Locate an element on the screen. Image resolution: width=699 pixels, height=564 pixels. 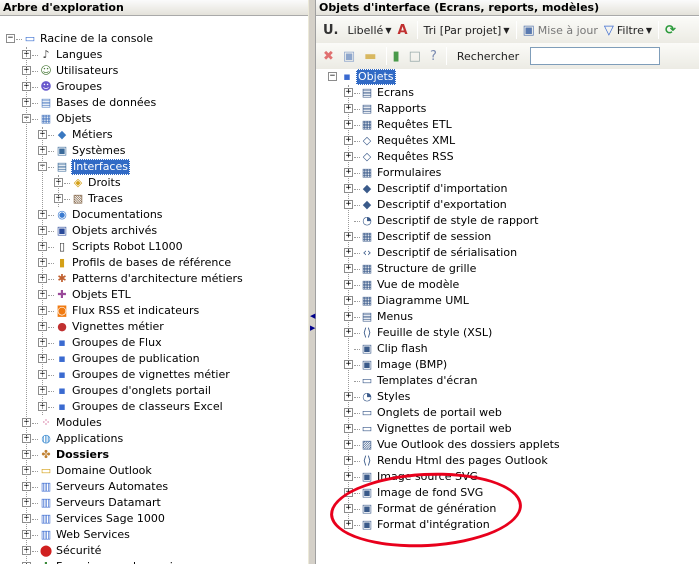
tree-item: + ▯ Scripts Robot L1000 is located at coordinates (154, 247).